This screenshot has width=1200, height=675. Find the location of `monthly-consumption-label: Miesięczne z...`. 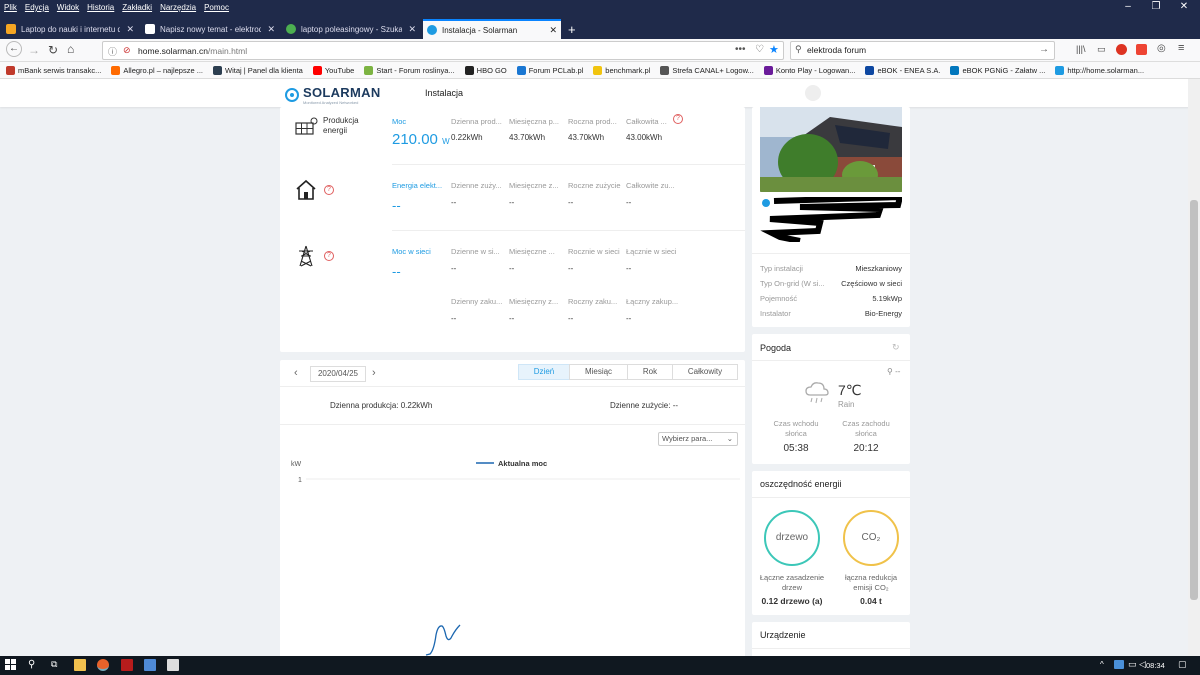

monthly-consumption-label: Miesięczne z... is located at coordinates (534, 185).